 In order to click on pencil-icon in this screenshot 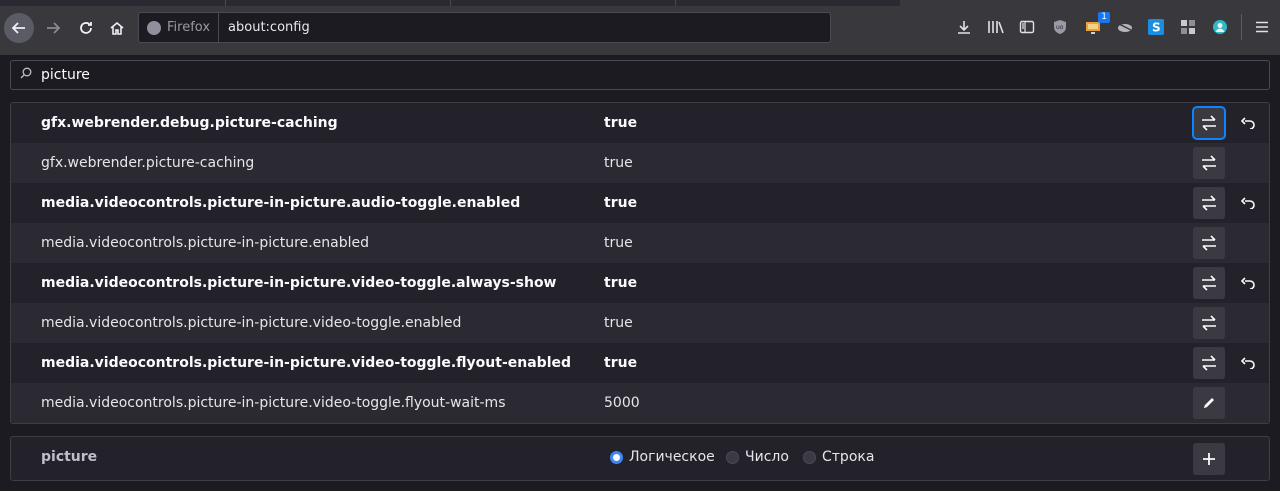, I will do `click(1209, 403)`.